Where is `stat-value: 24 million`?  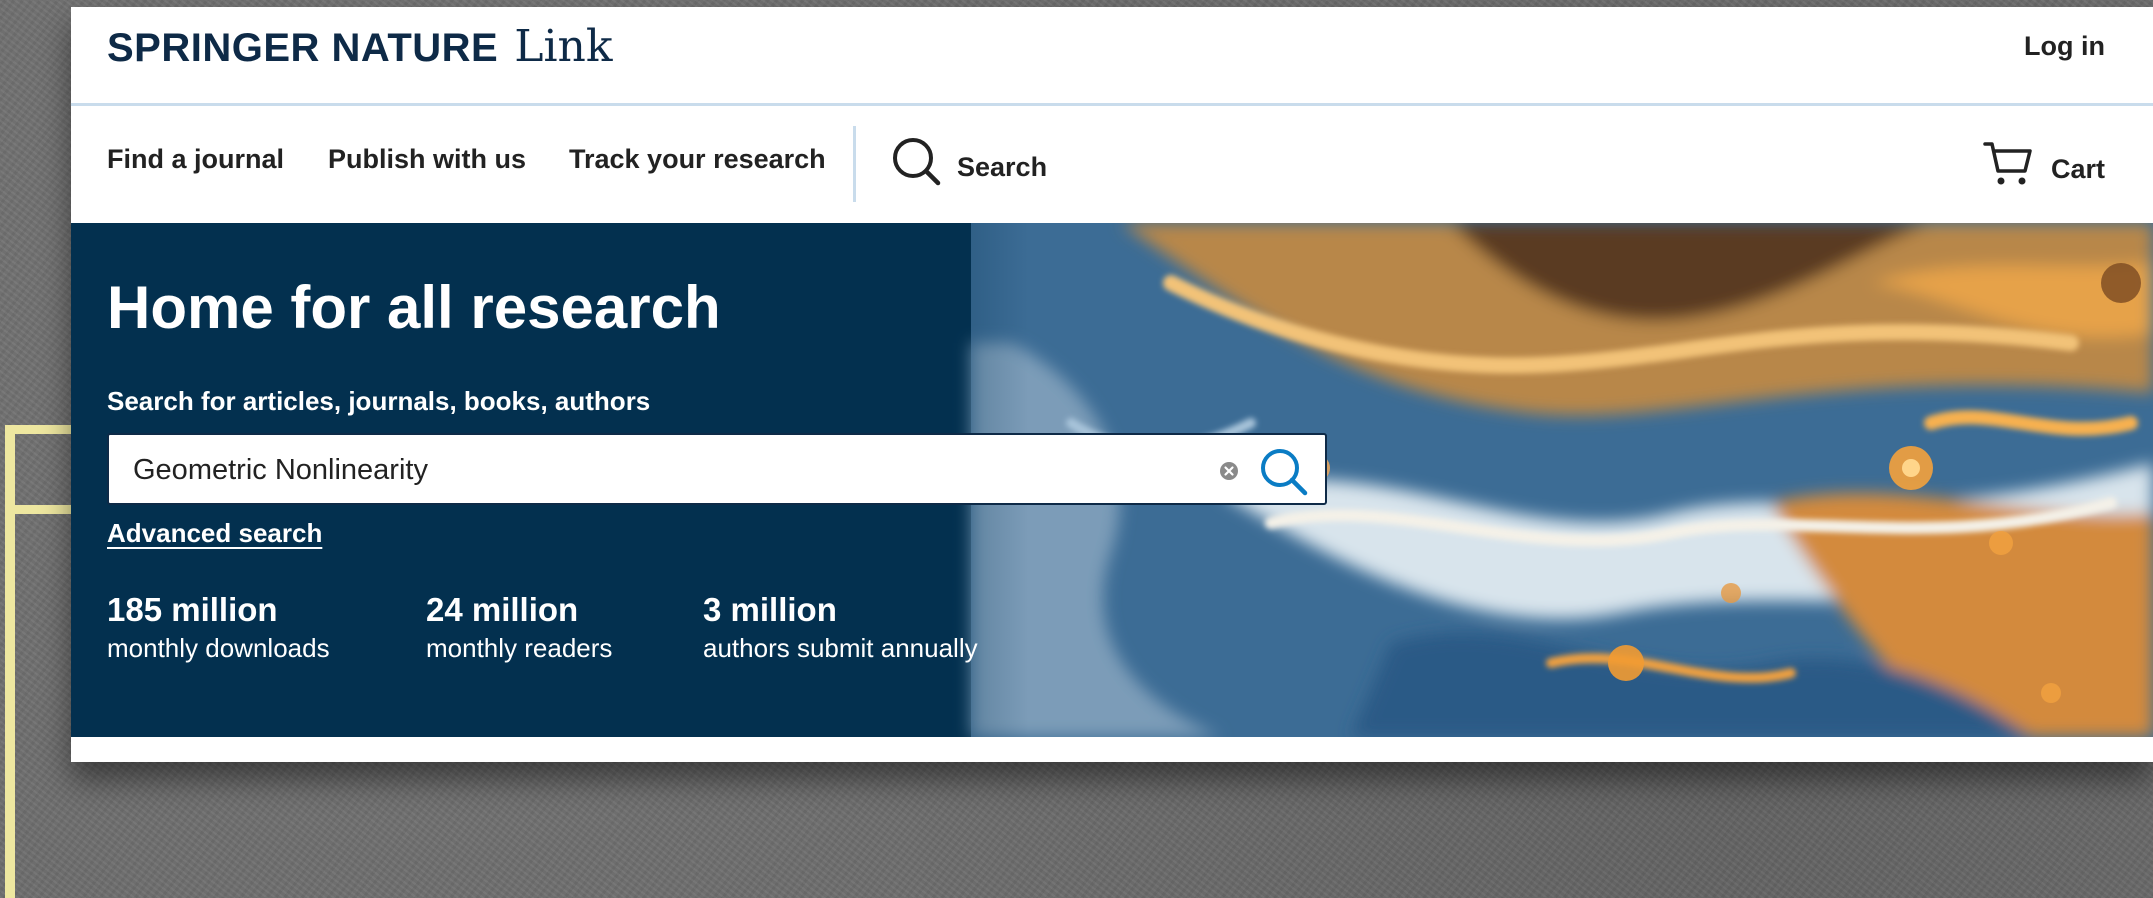 stat-value: 24 million is located at coordinates (502, 609).